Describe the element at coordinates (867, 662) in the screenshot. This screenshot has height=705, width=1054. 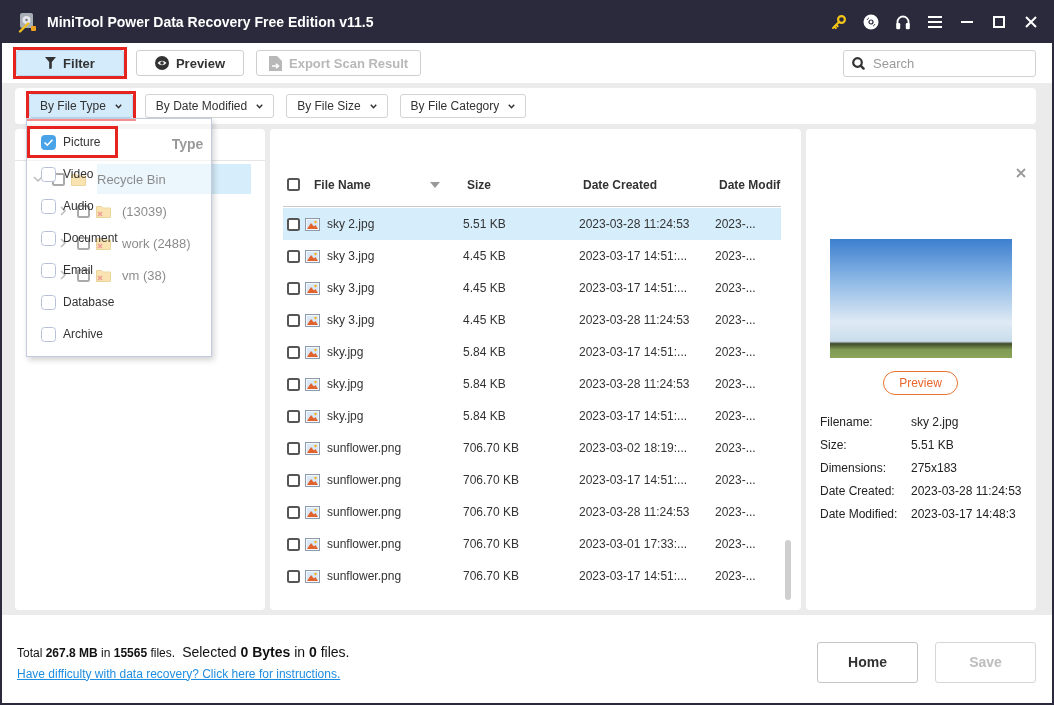
I see `home-button: Home` at that location.